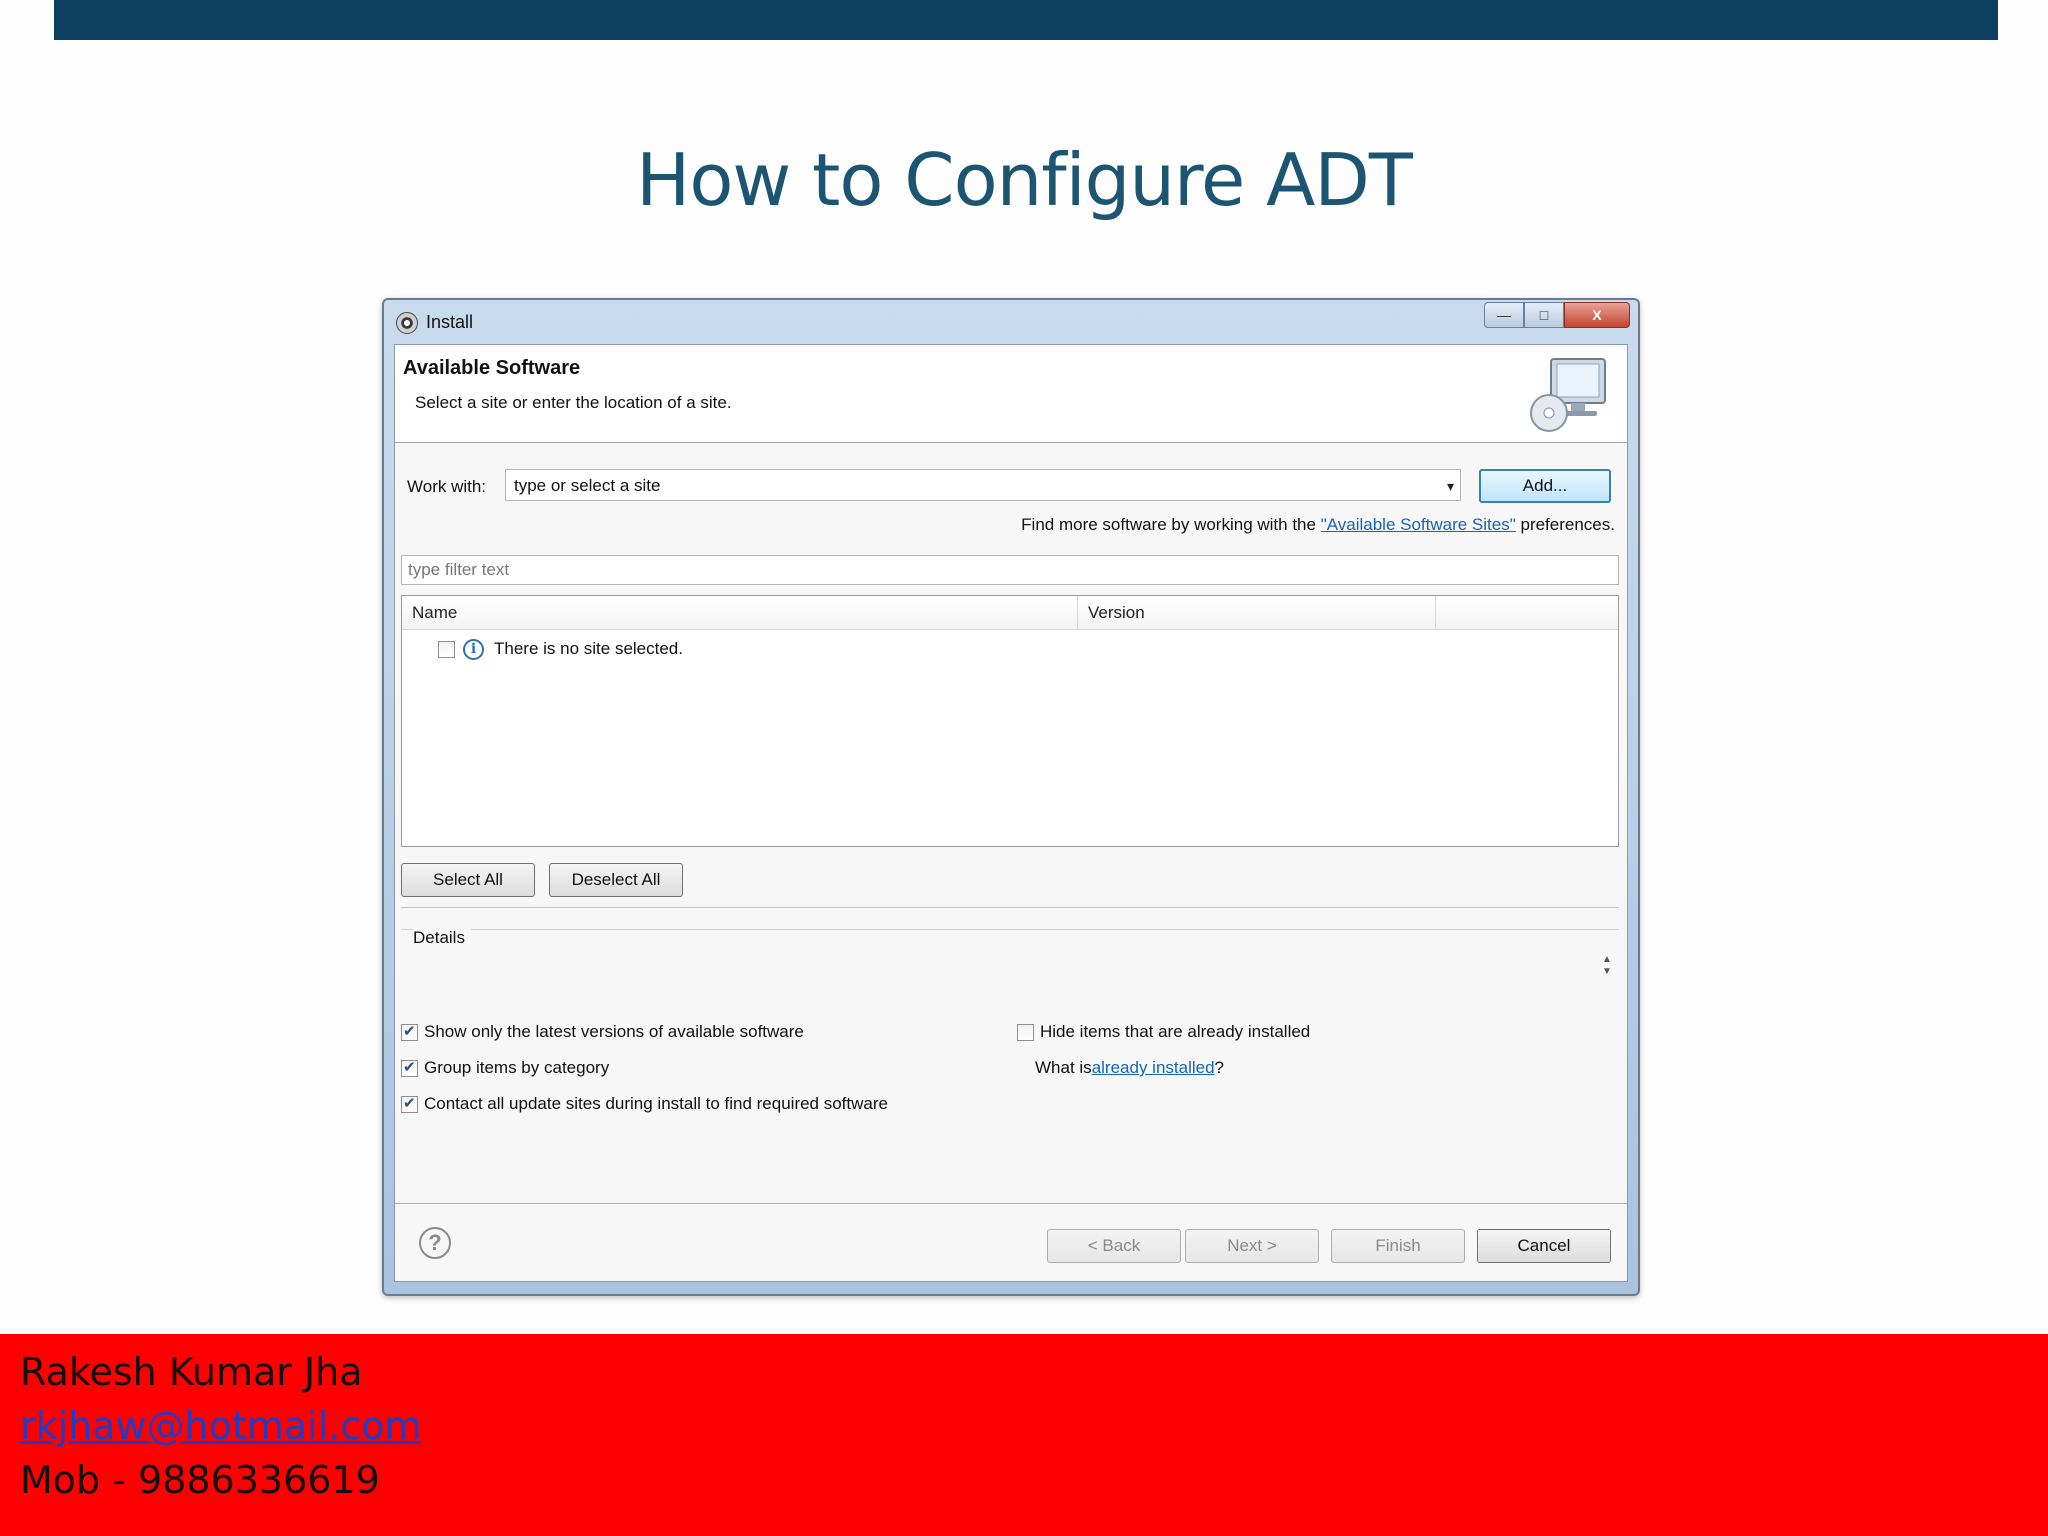 The height and width of the screenshot is (1536, 2048). I want to click on details-group: Details ▲ ▼, so click(1010, 969).